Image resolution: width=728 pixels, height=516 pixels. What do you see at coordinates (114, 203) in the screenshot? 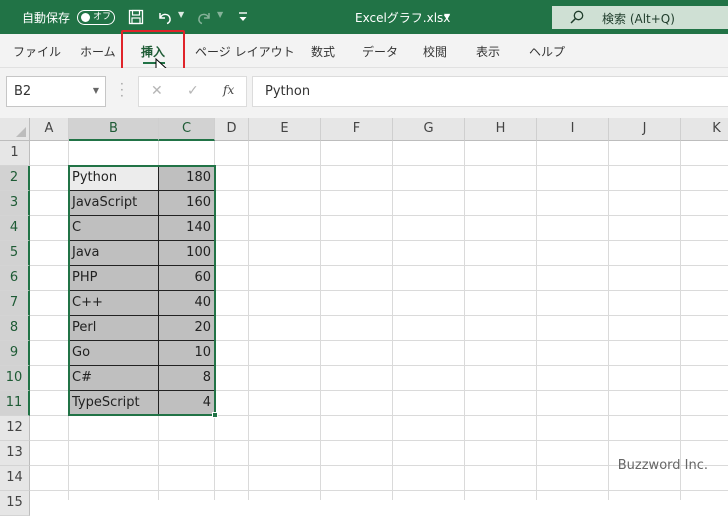
I see `cell-b3: JavaScript` at bounding box center [114, 203].